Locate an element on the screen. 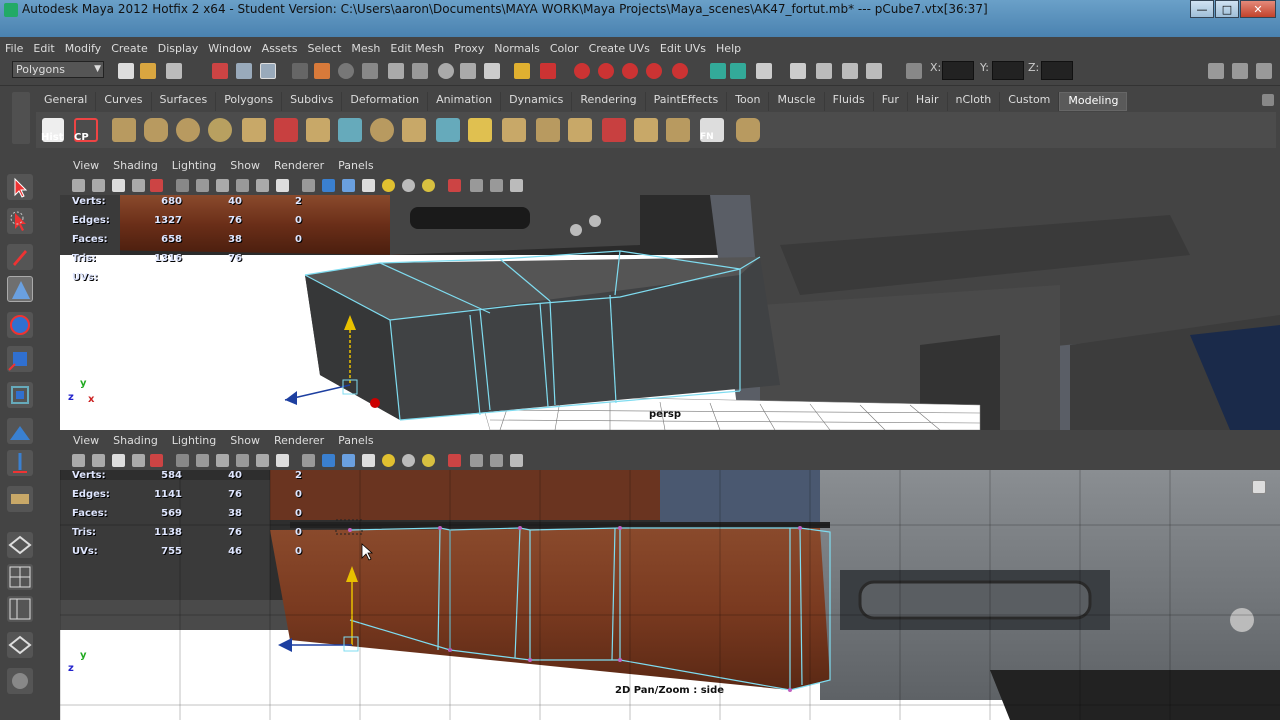 The height and width of the screenshot is (720, 1280). tab-ncloth: nCloth is located at coordinates (974, 101).